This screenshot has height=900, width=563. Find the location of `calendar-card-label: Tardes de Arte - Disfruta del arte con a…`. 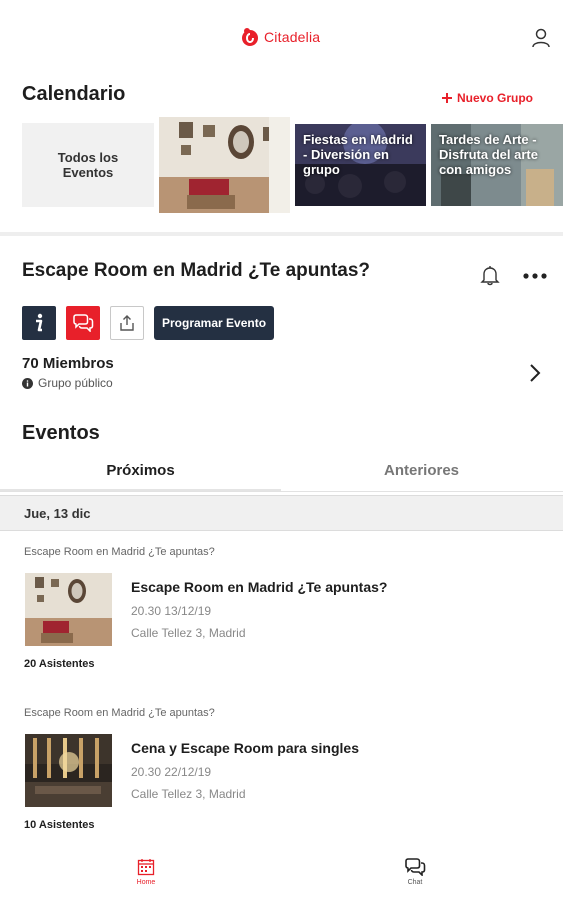

calendar-card-label: Tardes de Arte - Disfruta del arte con a… is located at coordinates (488, 154).